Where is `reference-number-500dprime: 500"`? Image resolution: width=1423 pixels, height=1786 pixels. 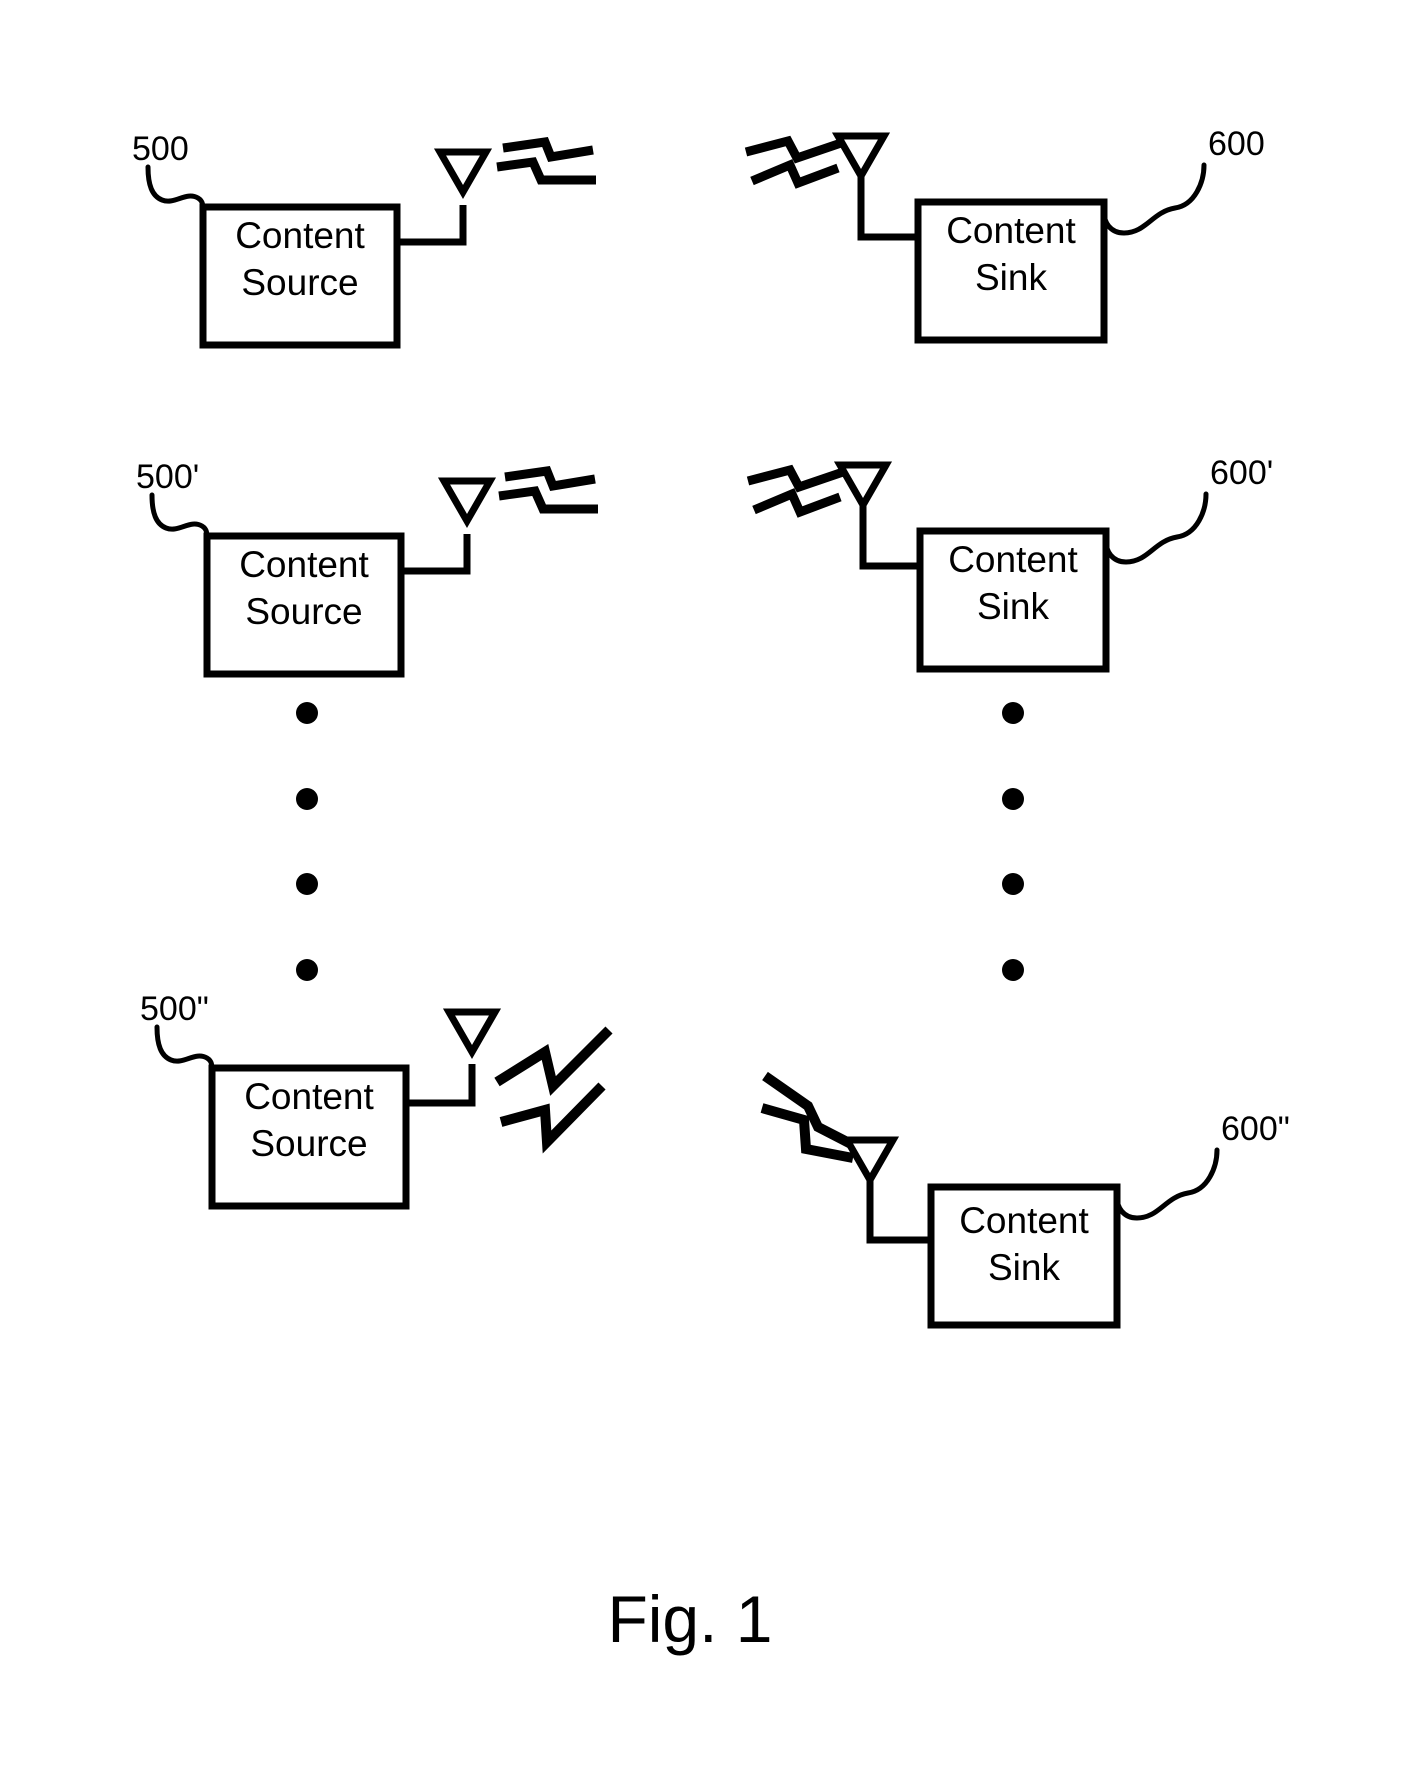 reference-number-500dprime: 500" is located at coordinates (174, 1009).